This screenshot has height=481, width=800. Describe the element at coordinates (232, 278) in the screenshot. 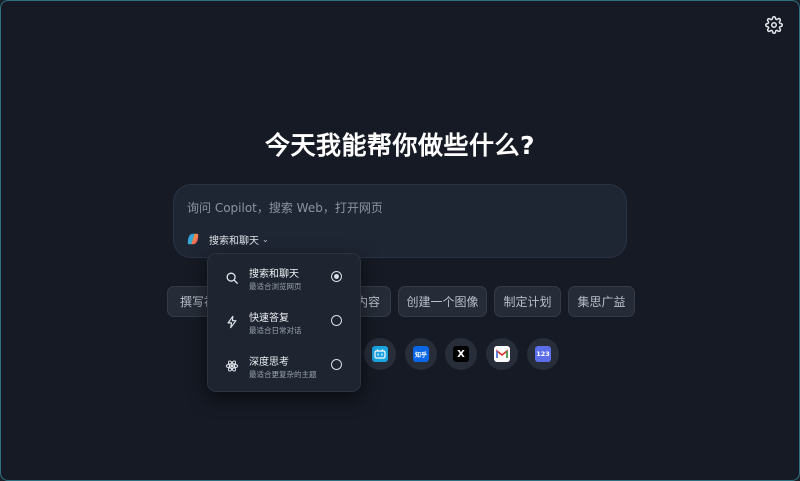

I see `search-icon` at that location.